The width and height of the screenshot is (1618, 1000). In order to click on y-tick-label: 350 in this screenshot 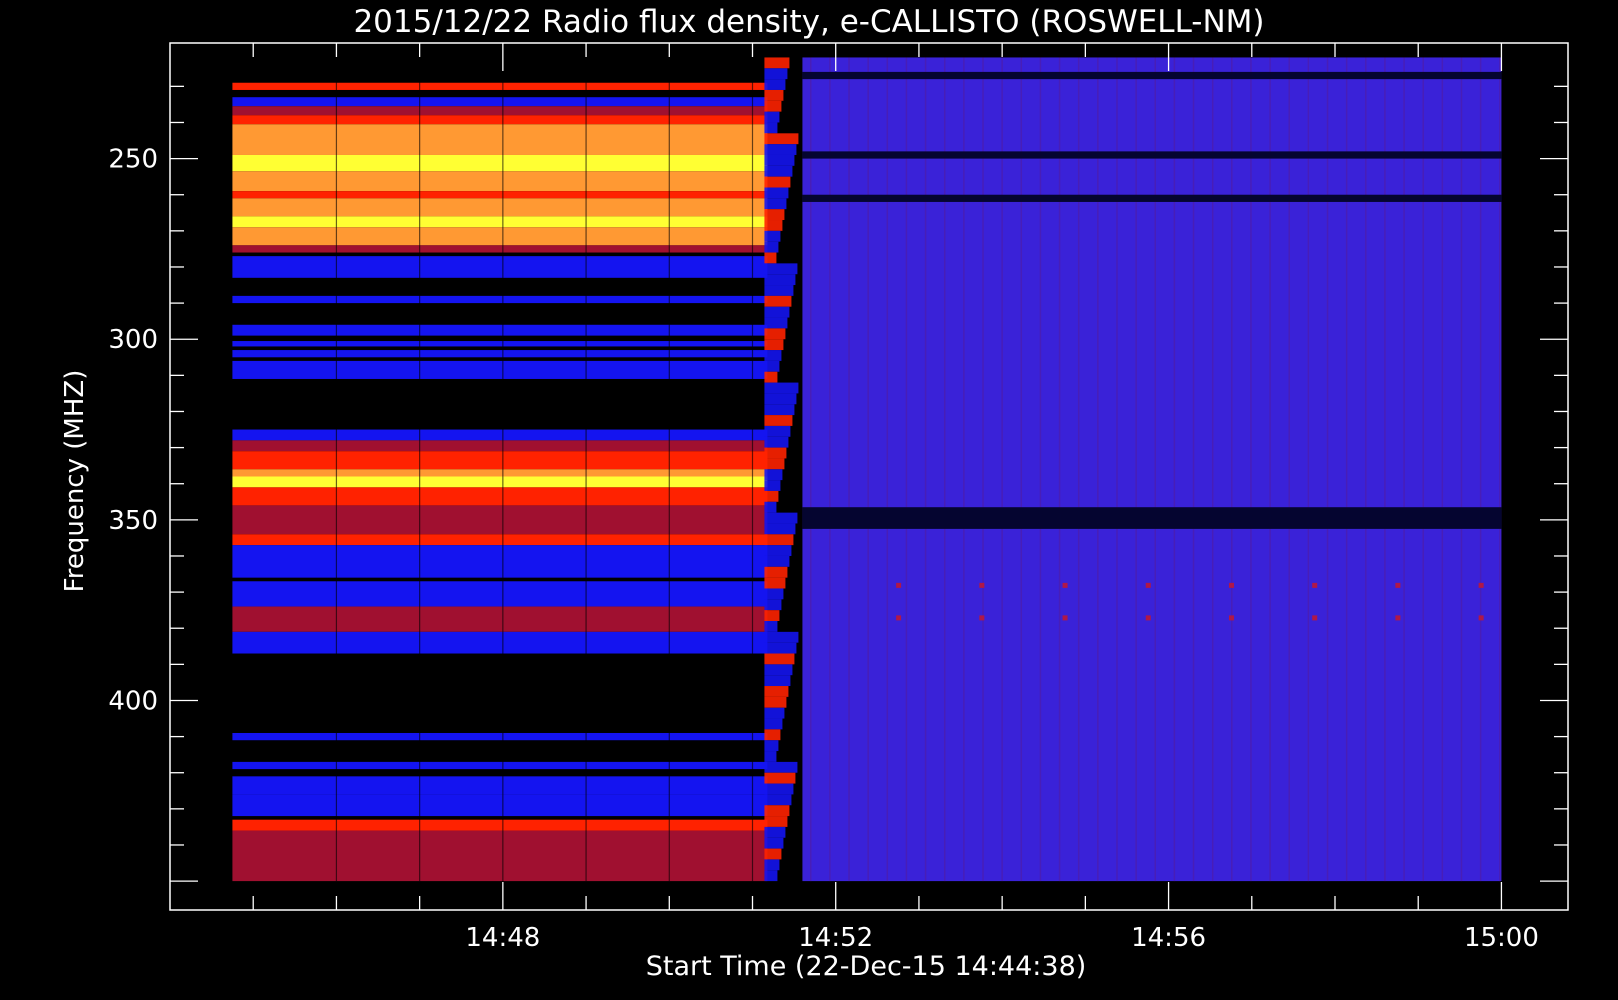, I will do `click(133, 521)`.